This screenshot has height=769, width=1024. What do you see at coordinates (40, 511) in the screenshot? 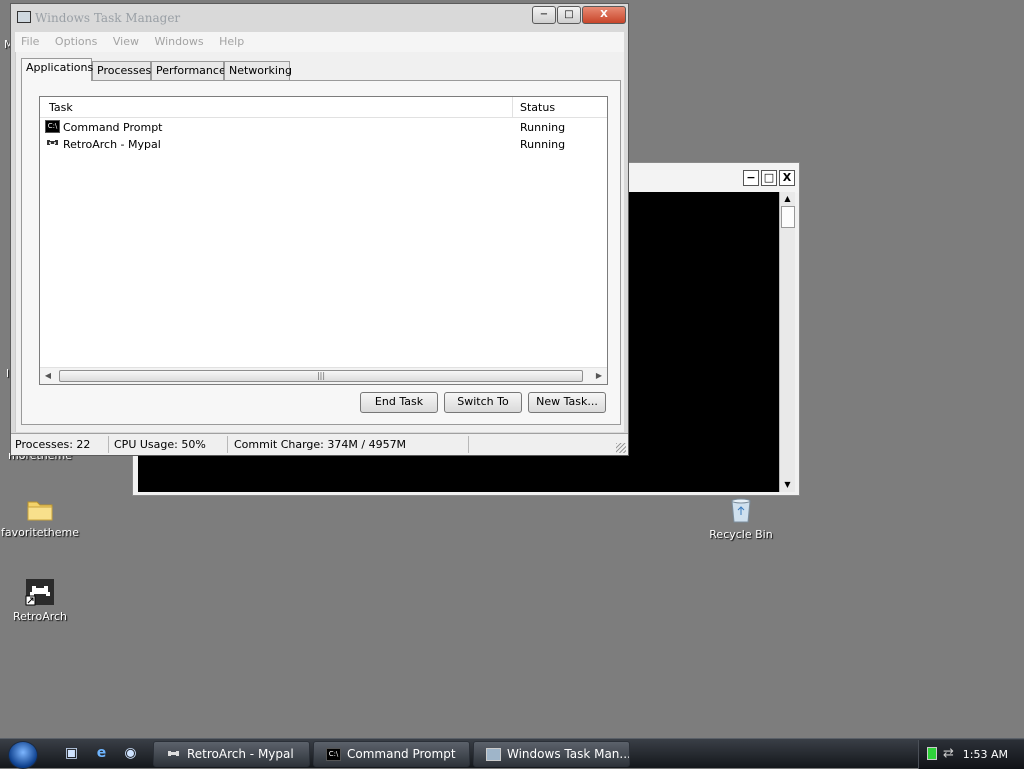
I see `folder-icon` at bounding box center [40, 511].